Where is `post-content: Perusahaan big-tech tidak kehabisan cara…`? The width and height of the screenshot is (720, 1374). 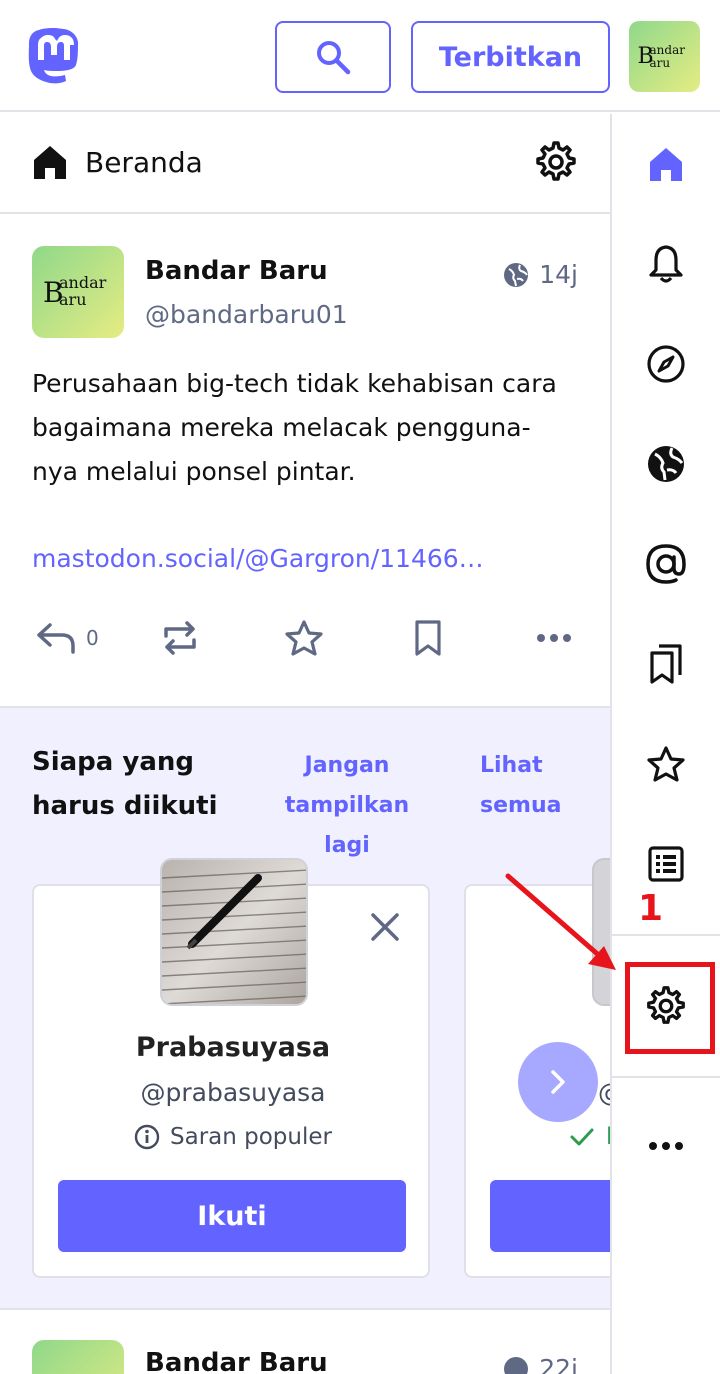
post-content: Perusahaan big-tech tidak kehabisan cara… is located at coordinates (294, 427).